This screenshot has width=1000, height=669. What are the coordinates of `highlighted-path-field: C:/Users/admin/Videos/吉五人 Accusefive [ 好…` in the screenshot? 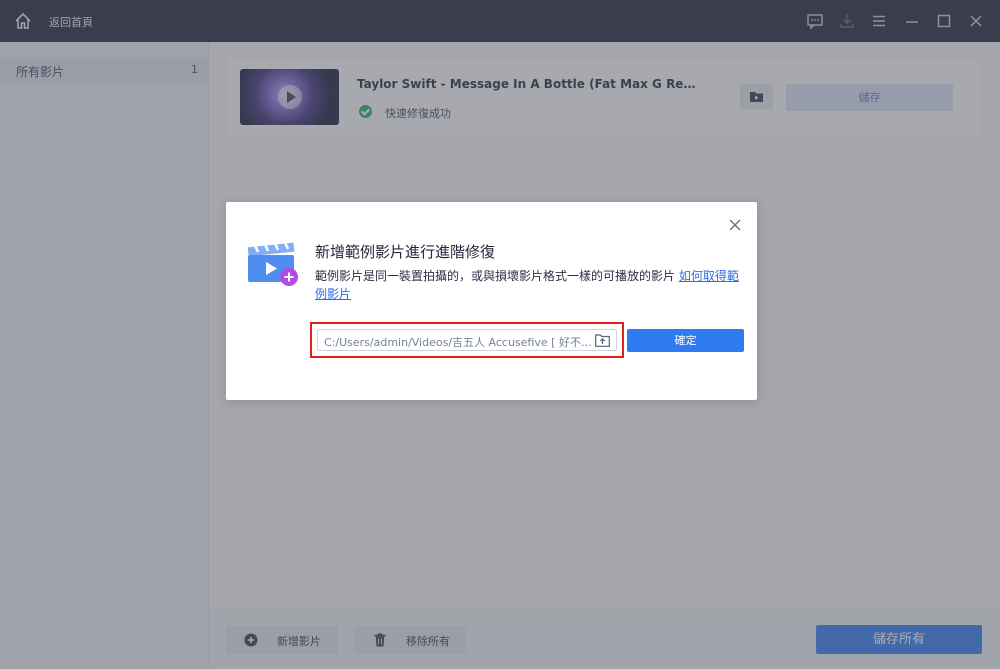 It's located at (467, 340).